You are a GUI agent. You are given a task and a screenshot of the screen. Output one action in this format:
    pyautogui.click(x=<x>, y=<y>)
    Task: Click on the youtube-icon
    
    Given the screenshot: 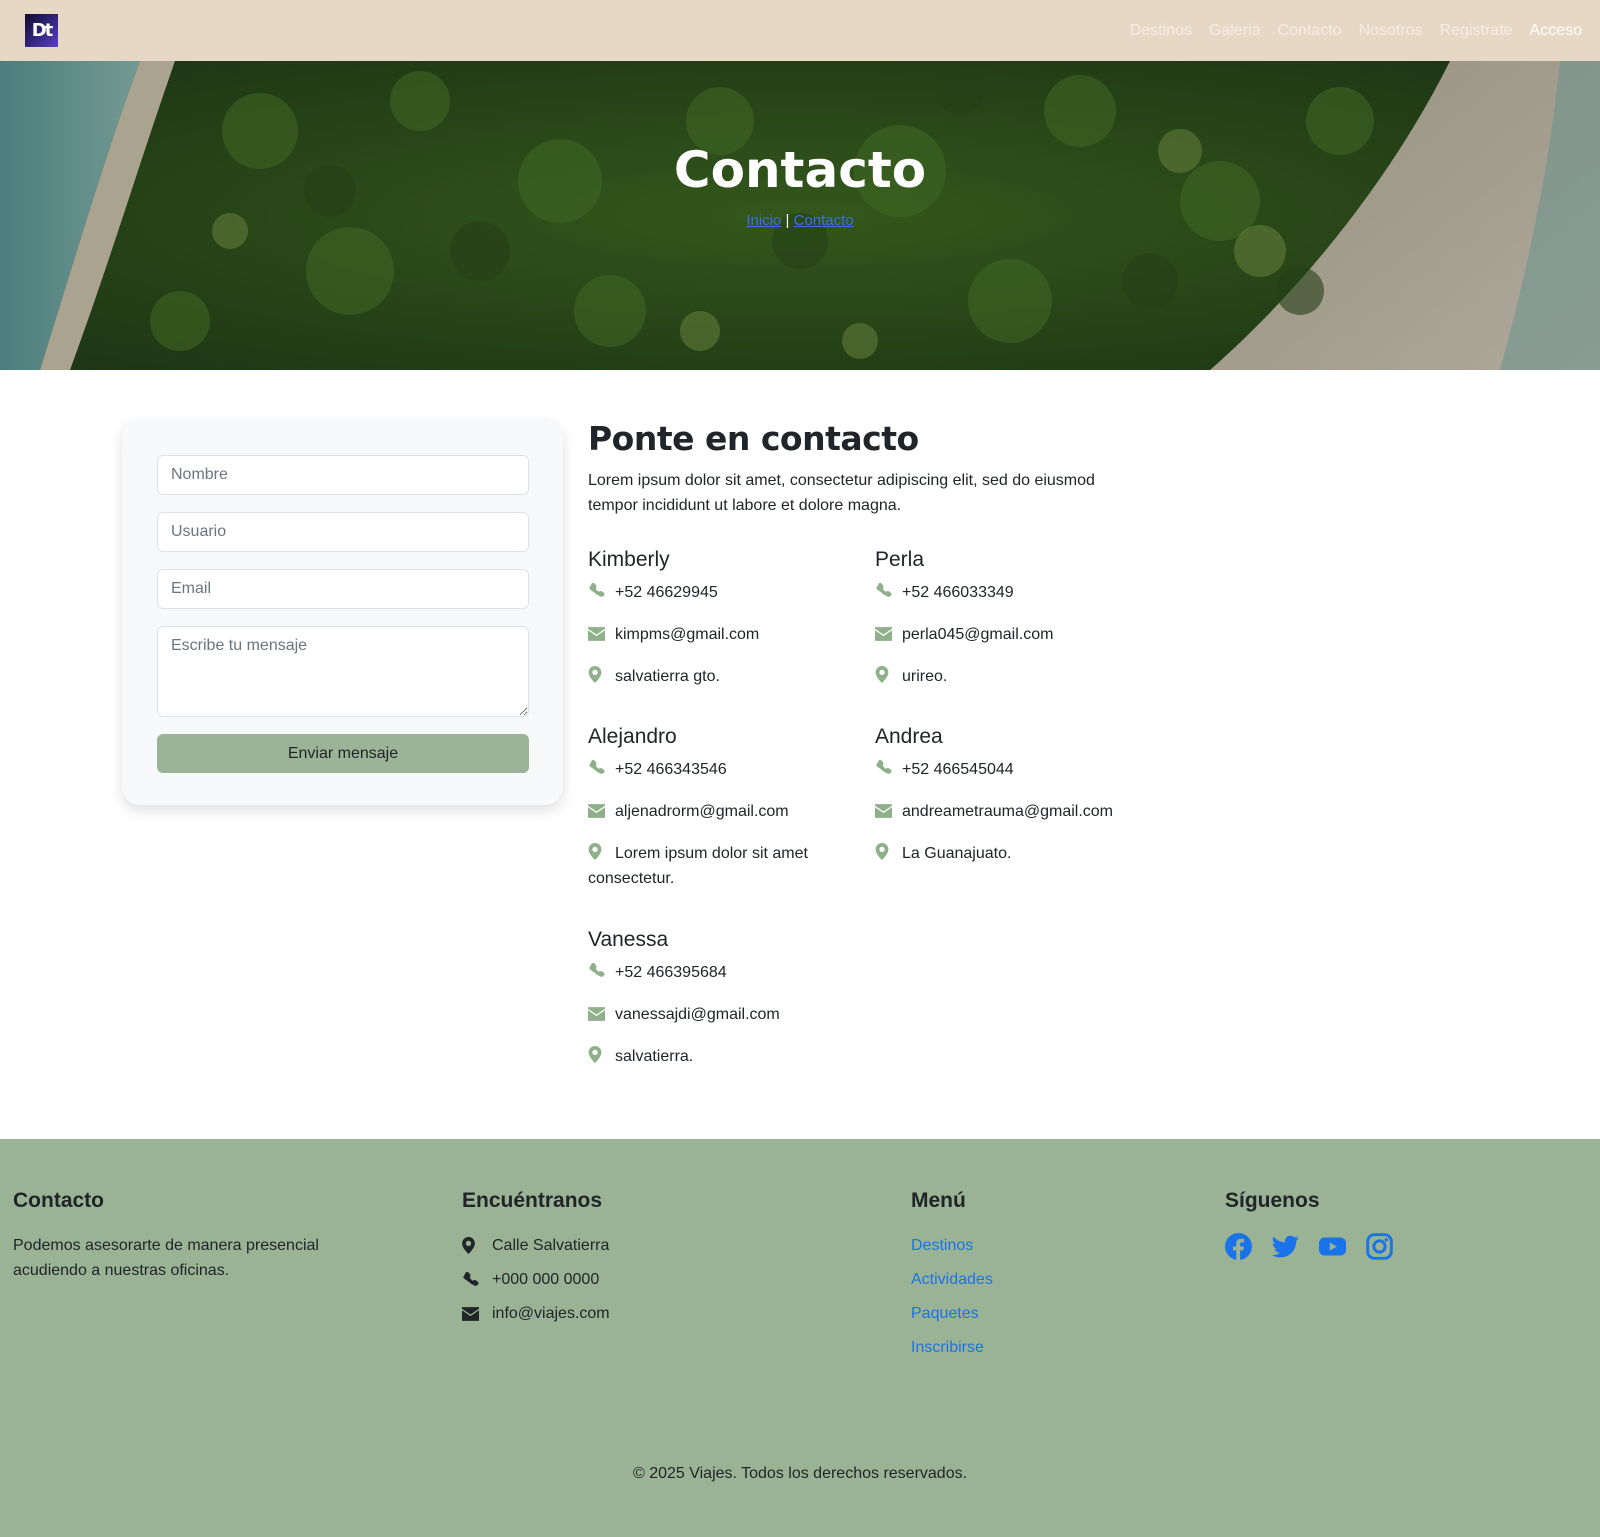 What is the action you would take?
    pyautogui.click(x=1332, y=1246)
    